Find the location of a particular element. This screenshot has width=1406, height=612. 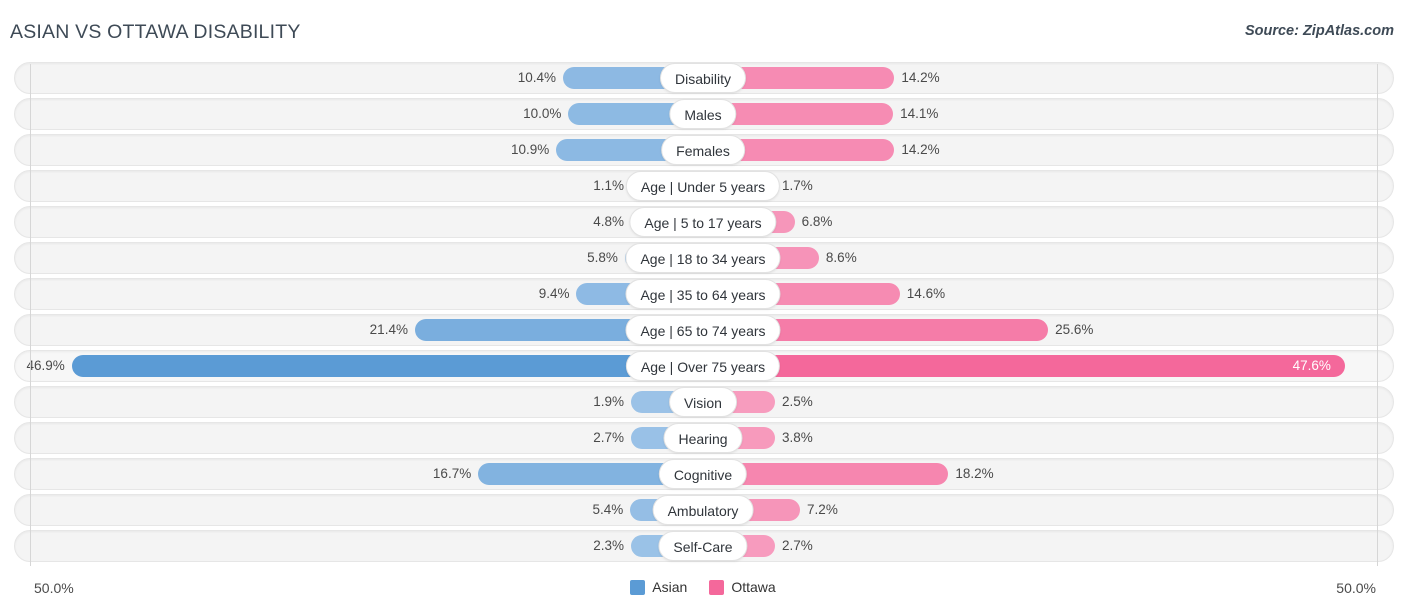

value-label-ottawa: 14.6% is located at coordinates (926, 293).